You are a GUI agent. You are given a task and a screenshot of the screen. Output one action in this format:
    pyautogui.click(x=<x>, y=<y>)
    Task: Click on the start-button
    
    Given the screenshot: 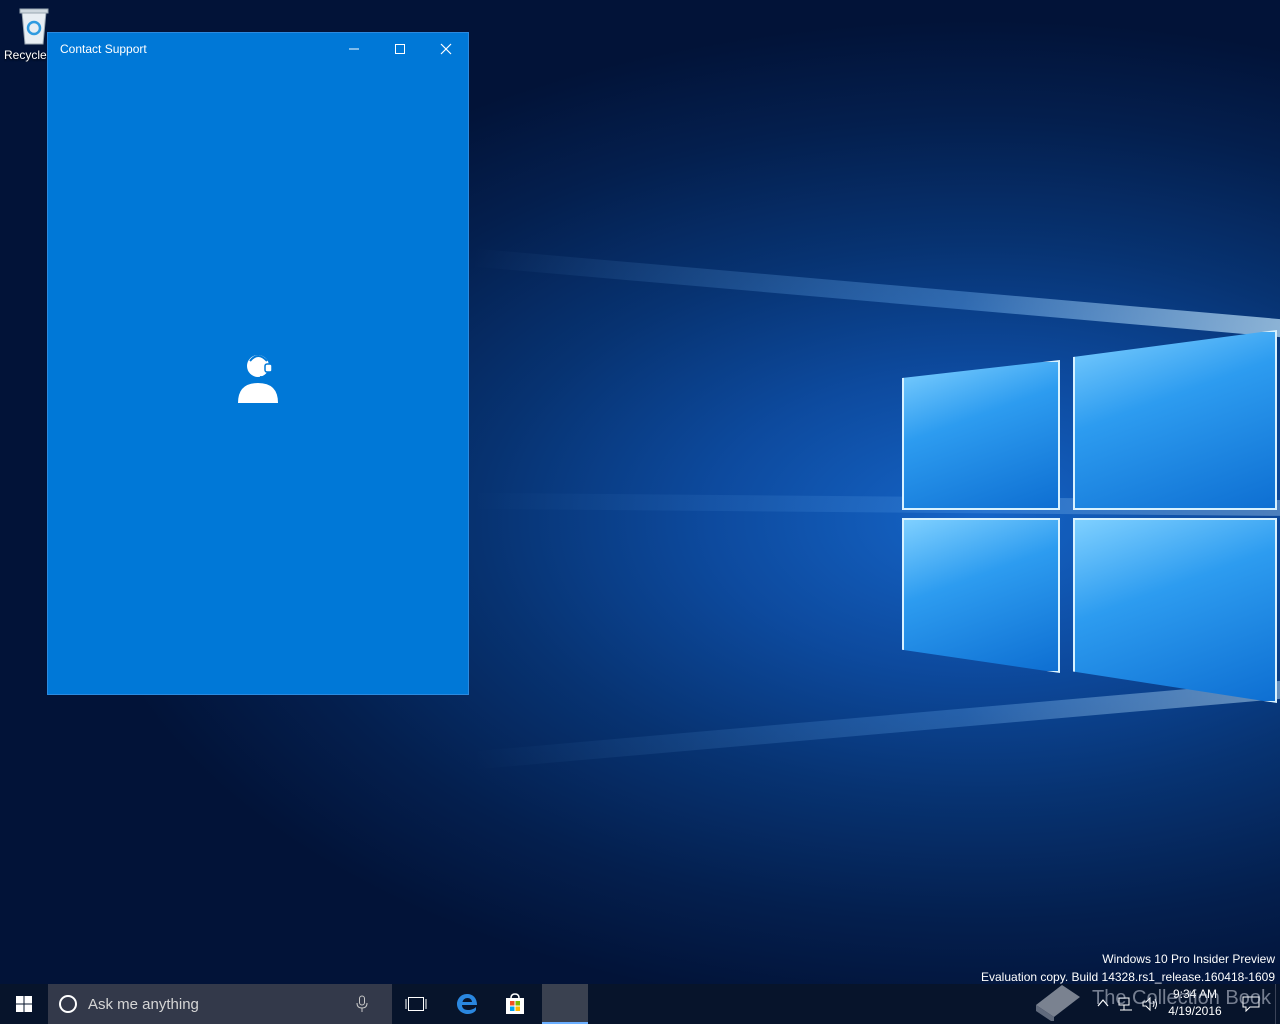 What is the action you would take?
    pyautogui.click(x=24, y=1004)
    